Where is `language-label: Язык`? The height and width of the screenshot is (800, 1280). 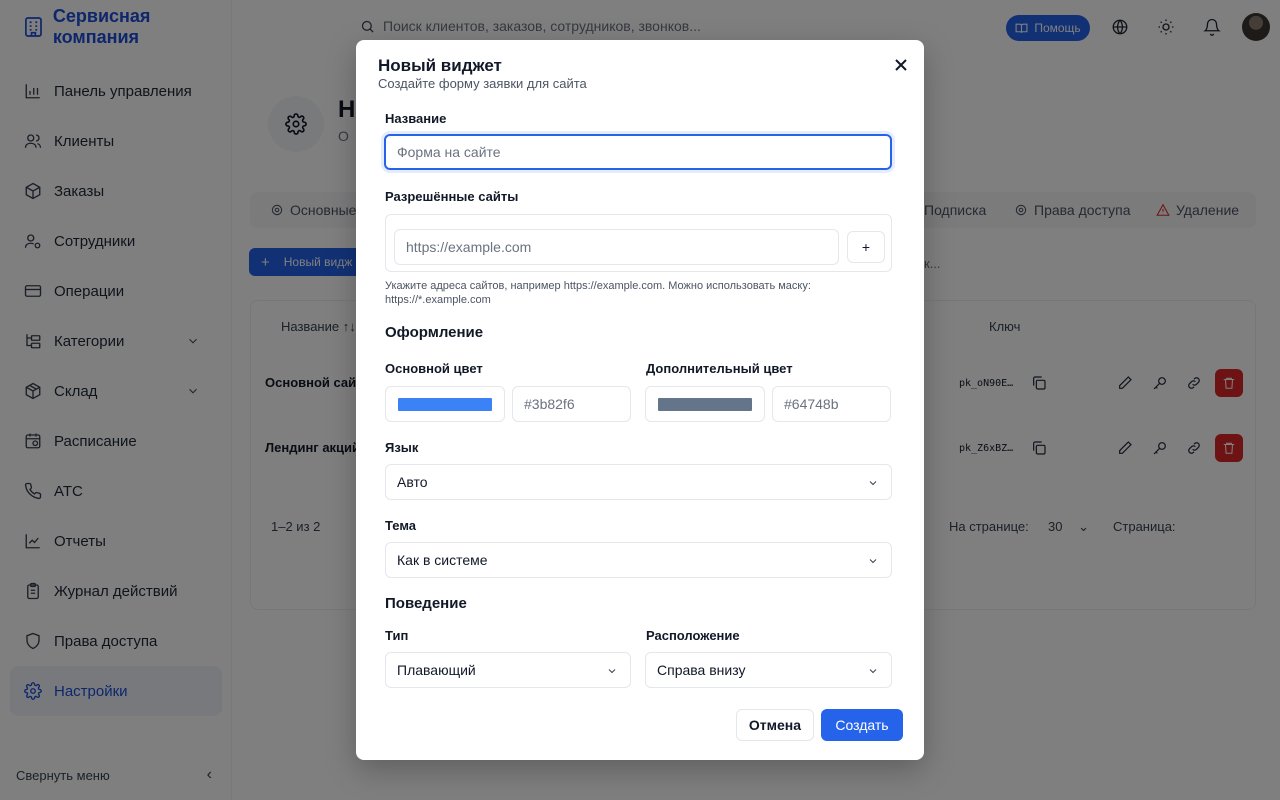
language-label: Язык is located at coordinates (402, 447).